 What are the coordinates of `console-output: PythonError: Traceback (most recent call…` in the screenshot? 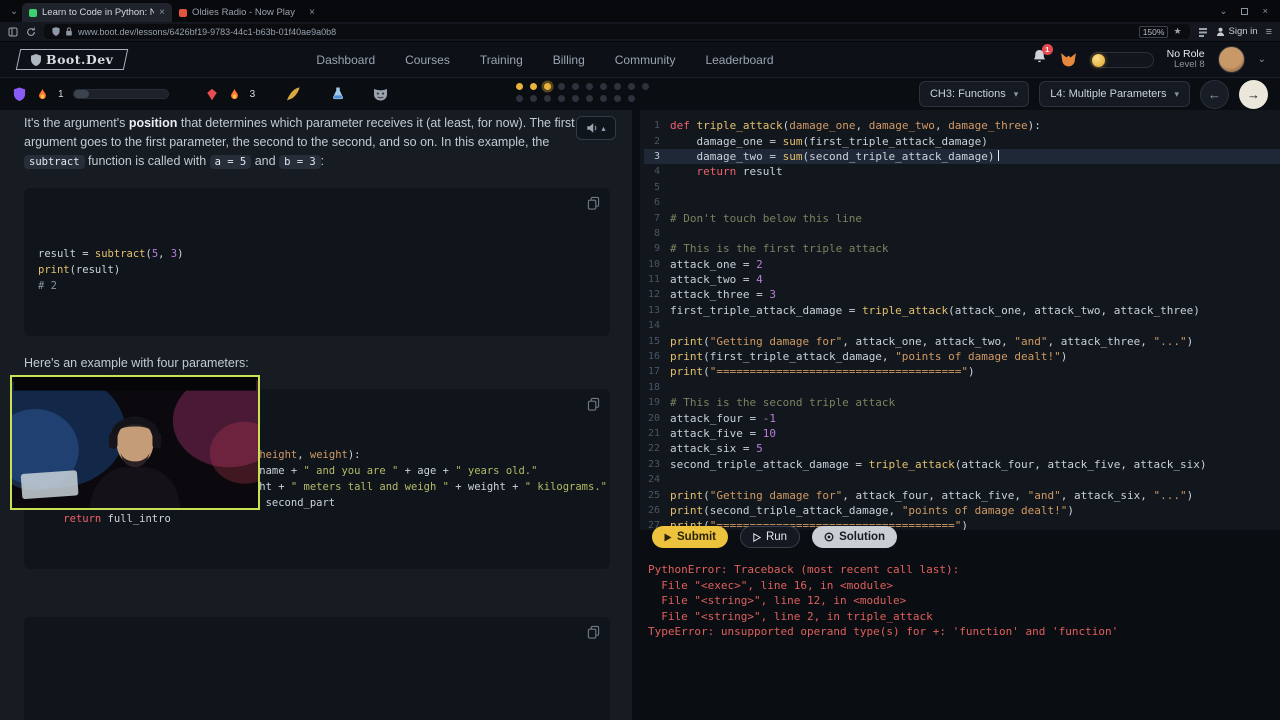 It's located at (883, 601).